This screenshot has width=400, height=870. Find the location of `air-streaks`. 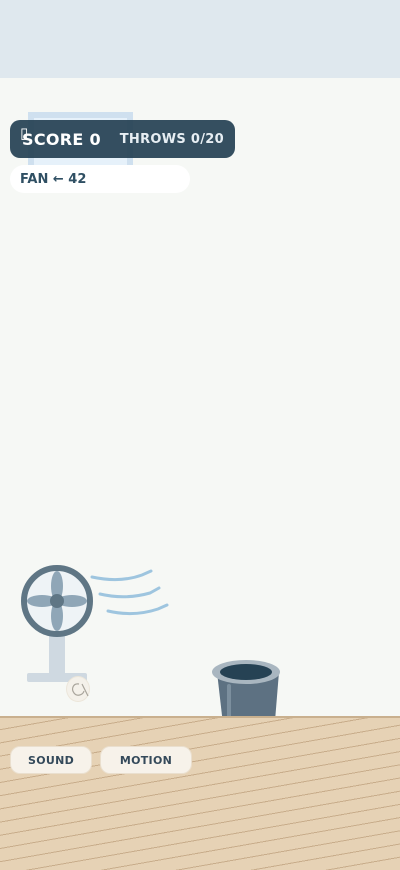

air-streaks is located at coordinates (129, 592).